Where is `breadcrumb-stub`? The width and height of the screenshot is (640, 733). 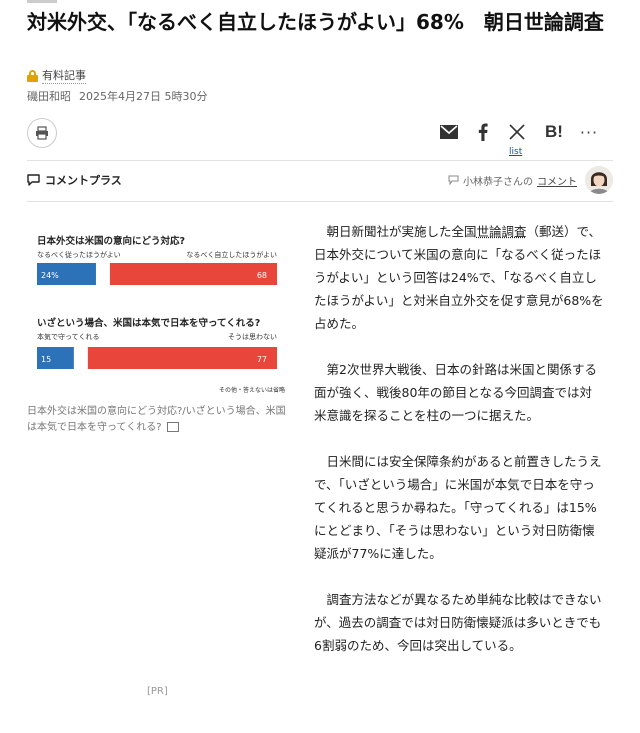 breadcrumb-stub is located at coordinates (42, 1).